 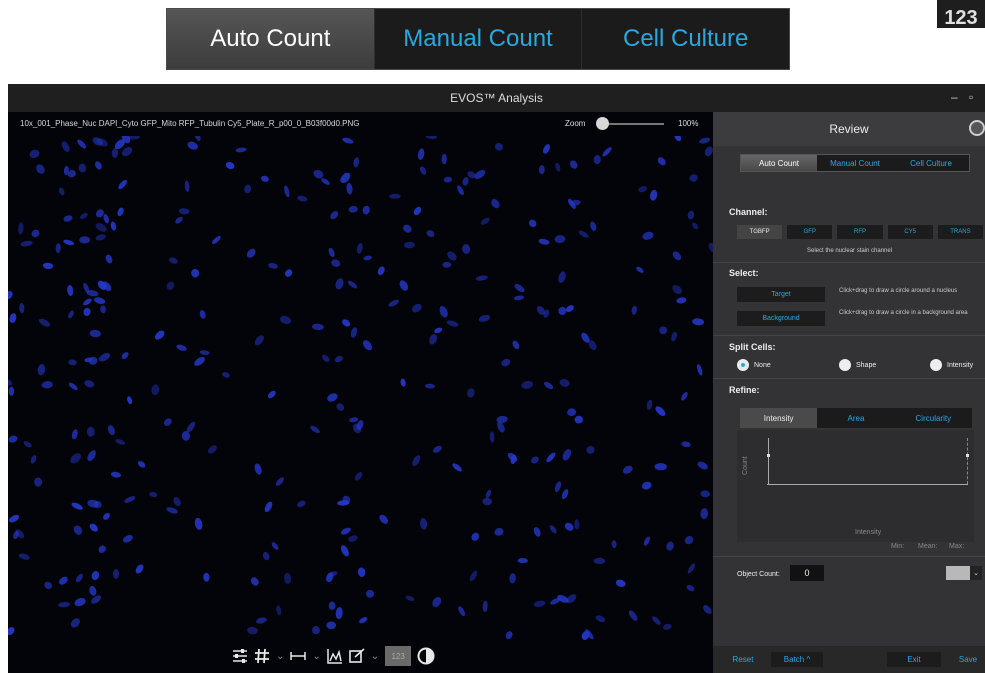 I want to click on background-button: Background, so click(x=781, y=318).